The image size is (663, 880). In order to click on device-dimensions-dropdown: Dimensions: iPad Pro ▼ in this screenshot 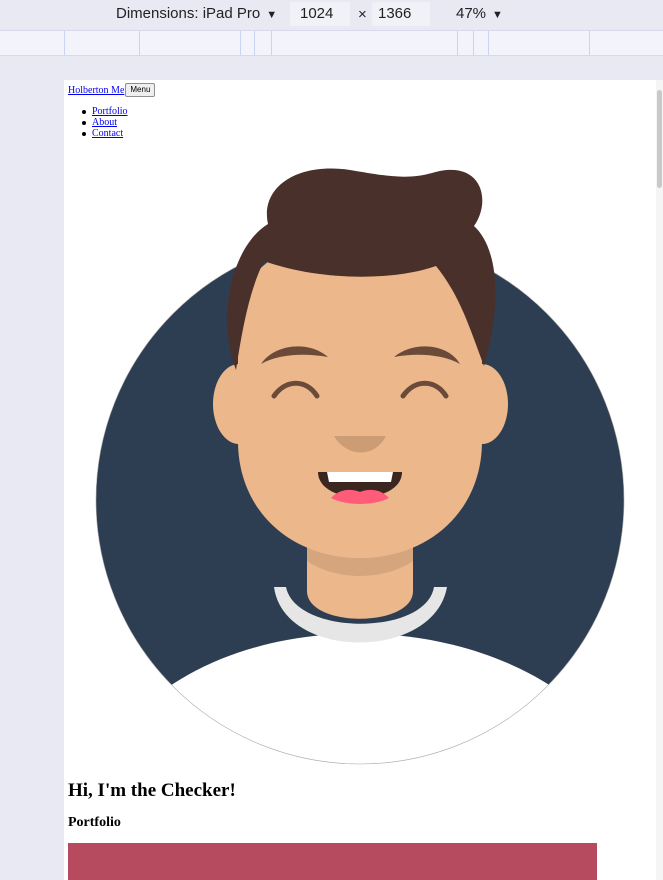, I will do `click(196, 13)`.